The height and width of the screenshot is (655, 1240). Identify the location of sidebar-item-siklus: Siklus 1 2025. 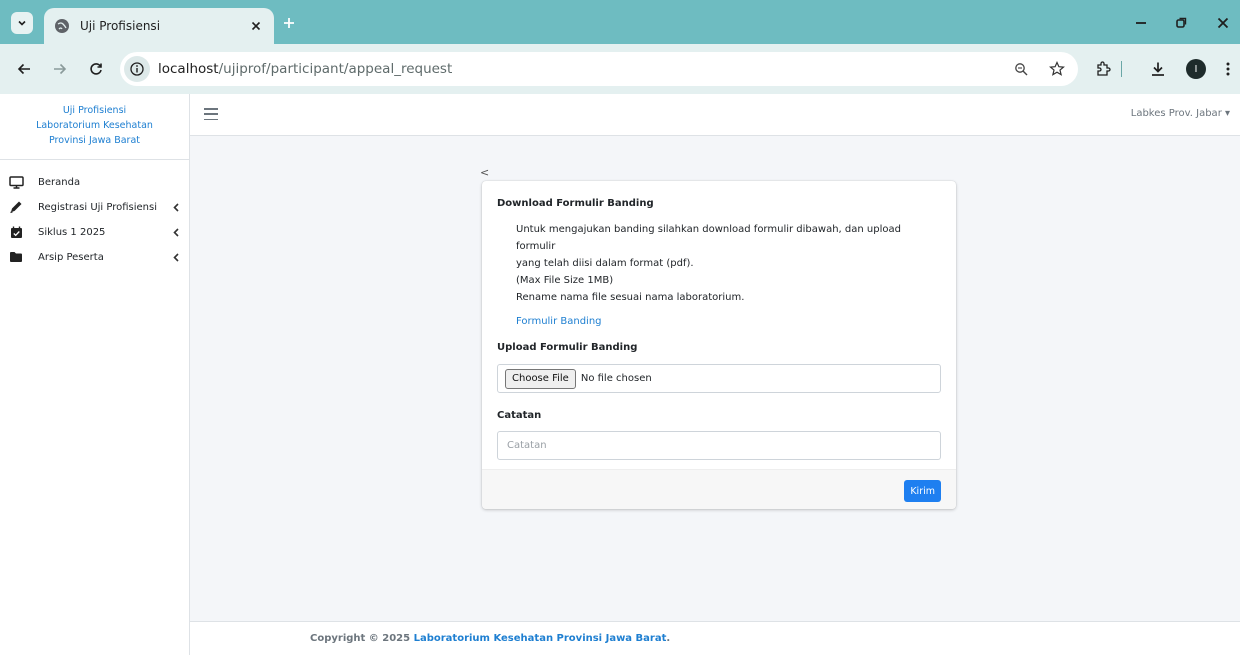
(94, 232).